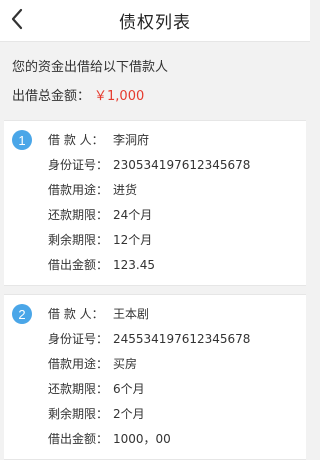 The height and width of the screenshot is (460, 320). I want to click on term-value: 6个月, so click(129, 389).